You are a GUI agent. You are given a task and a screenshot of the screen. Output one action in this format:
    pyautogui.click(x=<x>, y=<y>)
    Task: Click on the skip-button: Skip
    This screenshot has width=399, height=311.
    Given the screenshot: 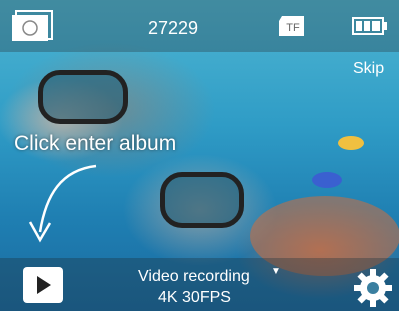 What is the action you would take?
    pyautogui.click(x=368, y=69)
    